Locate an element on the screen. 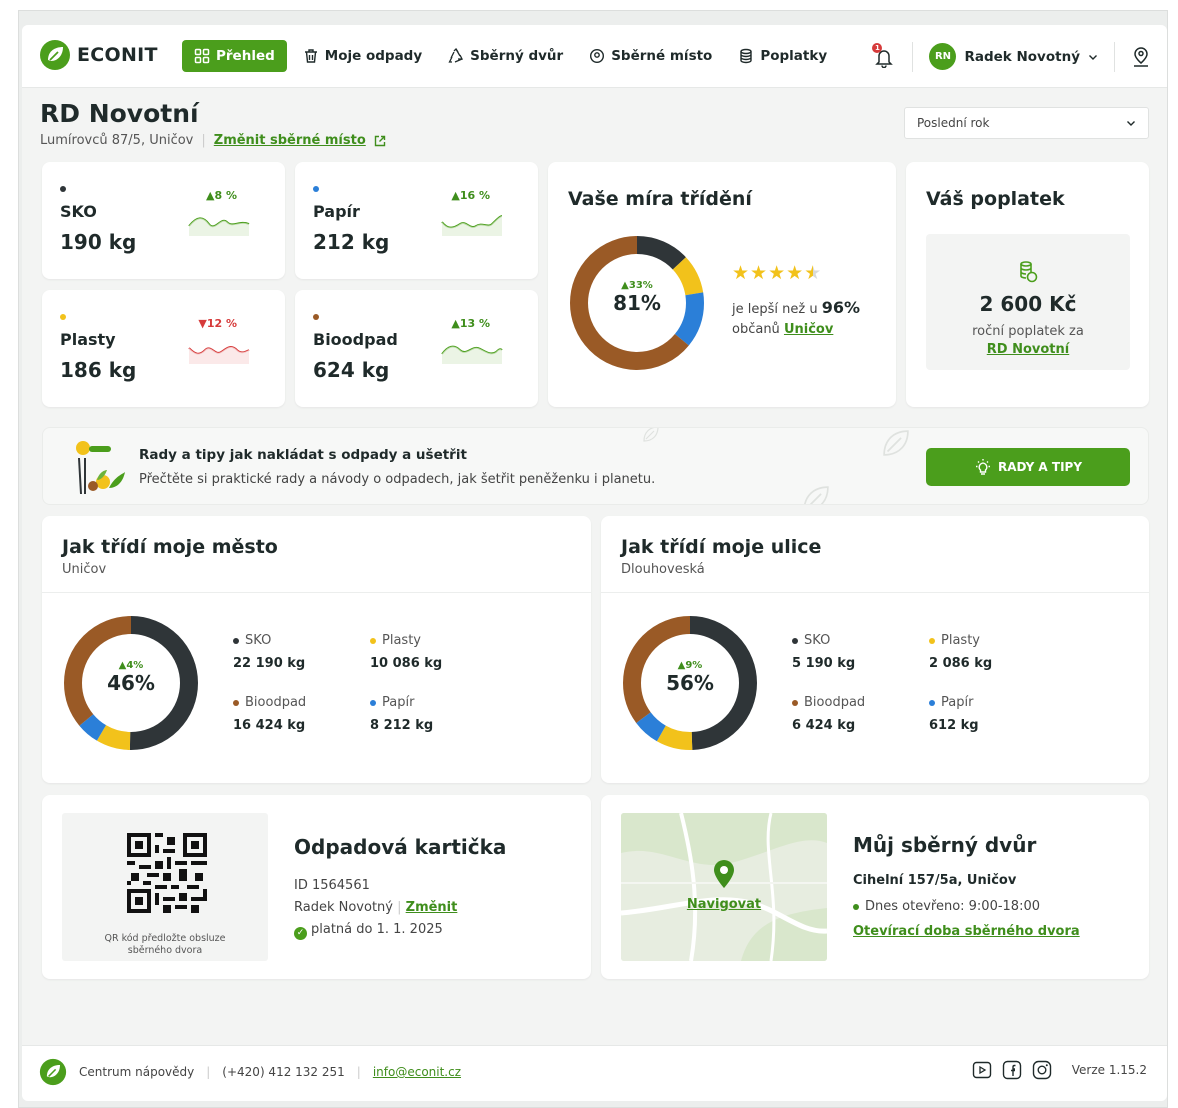 Image resolution: width=1178 pixels, height=1108 pixels. yard-hours-link: Otevírací doba sběrného dvora is located at coordinates (966, 931).